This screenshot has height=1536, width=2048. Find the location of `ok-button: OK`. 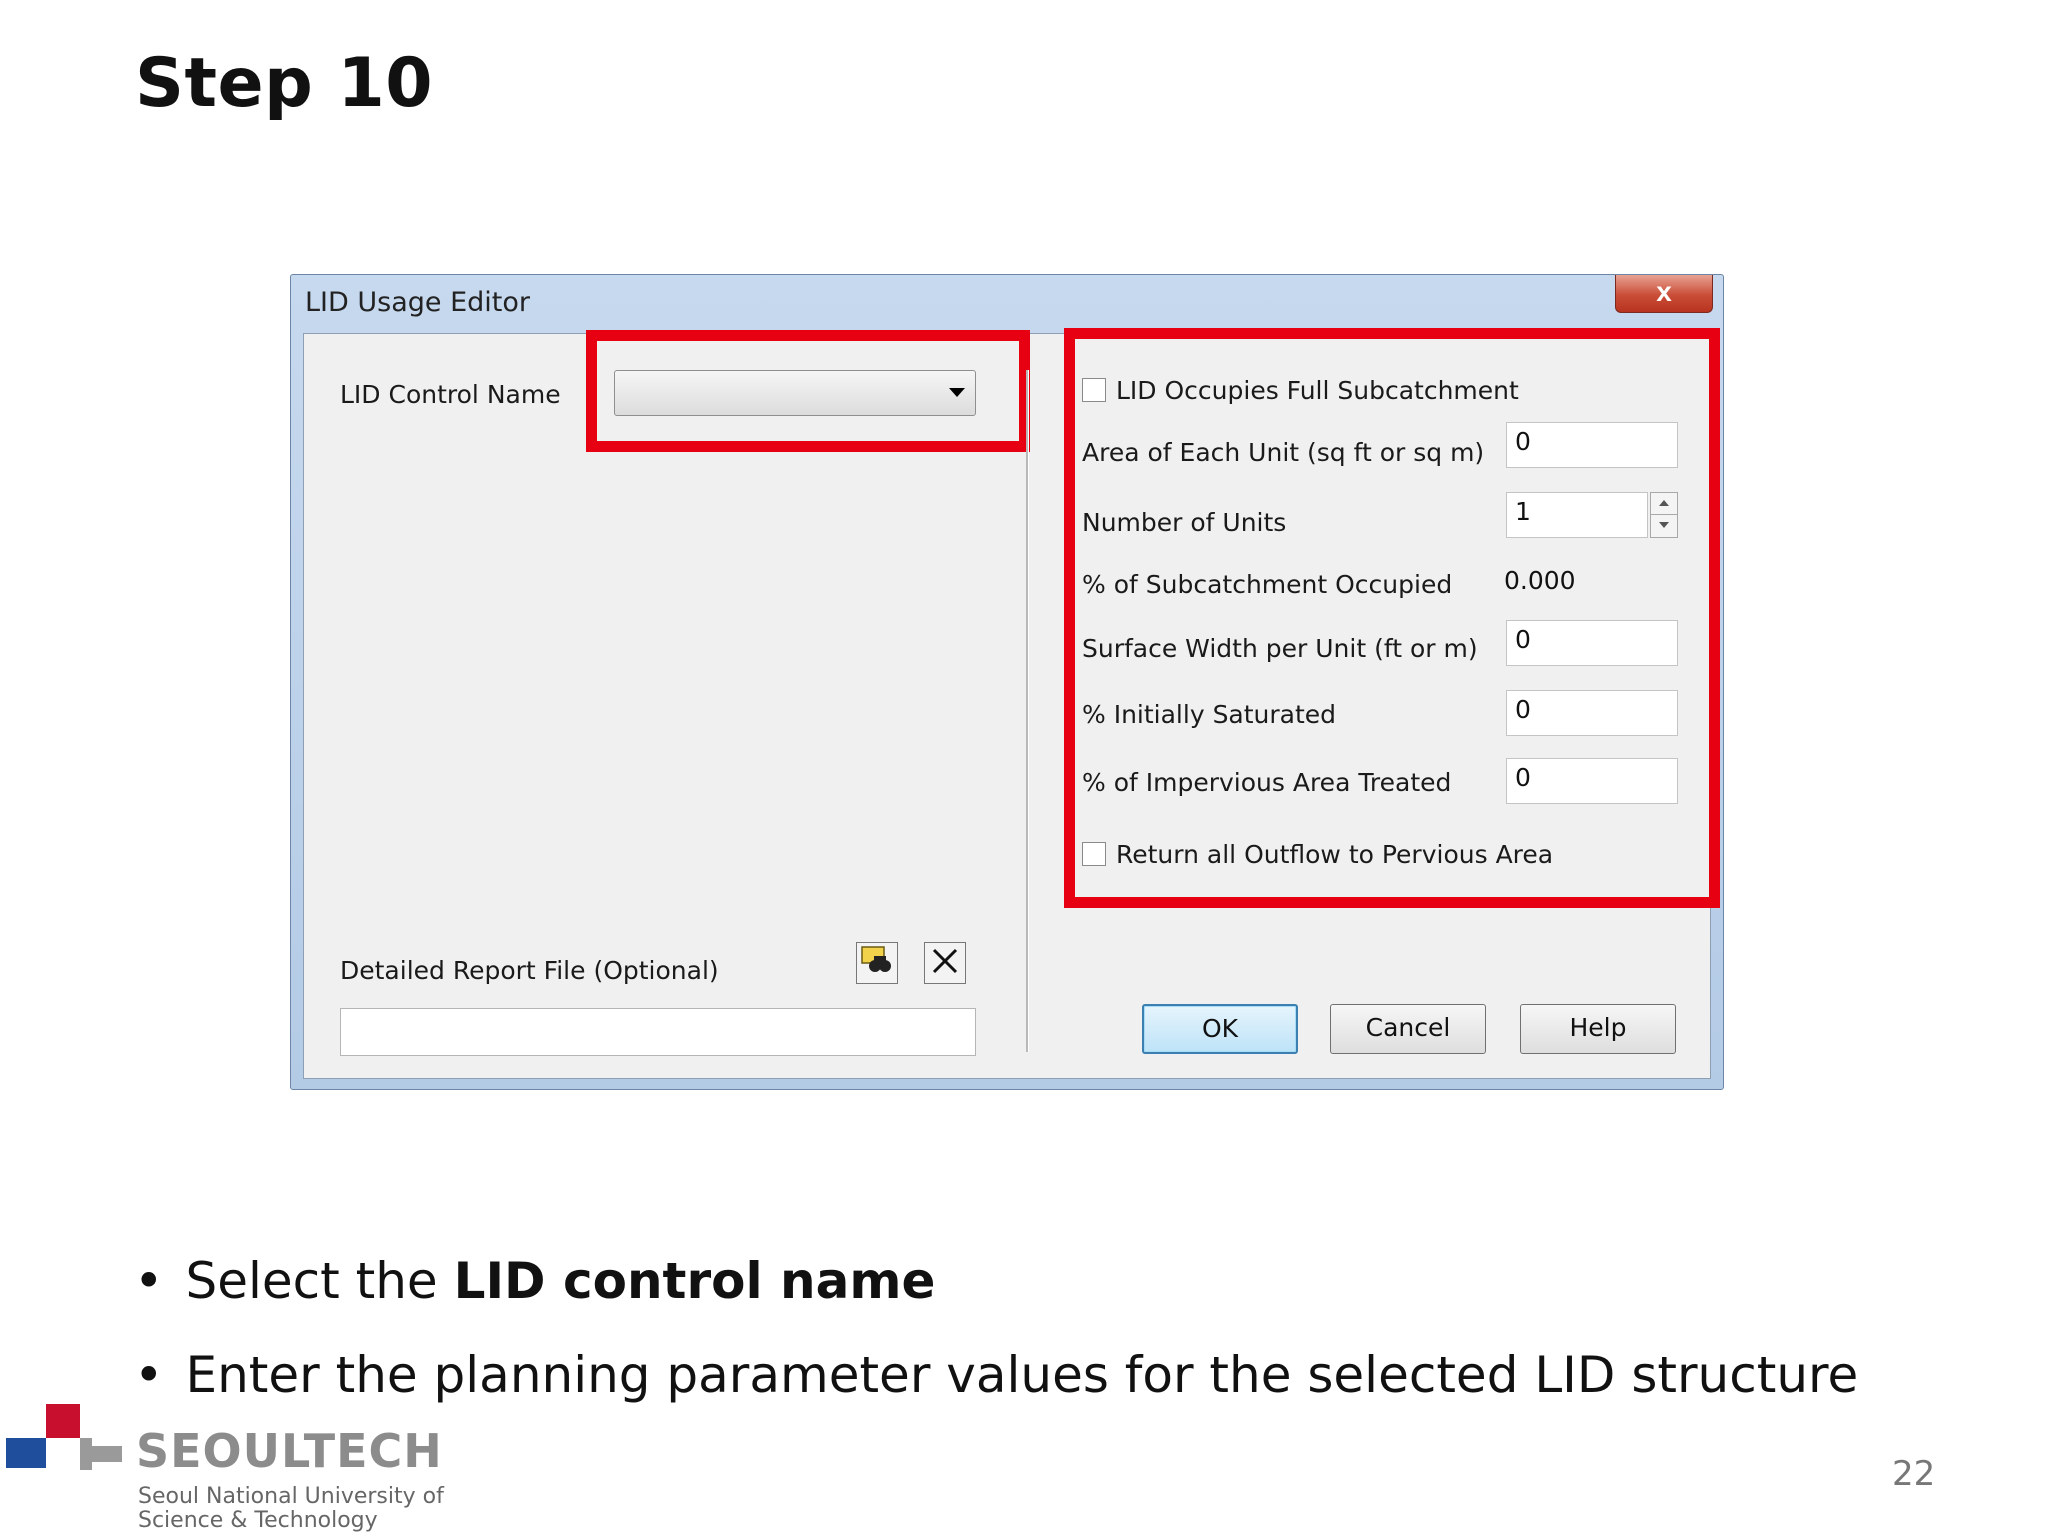

ok-button: OK is located at coordinates (1220, 1029).